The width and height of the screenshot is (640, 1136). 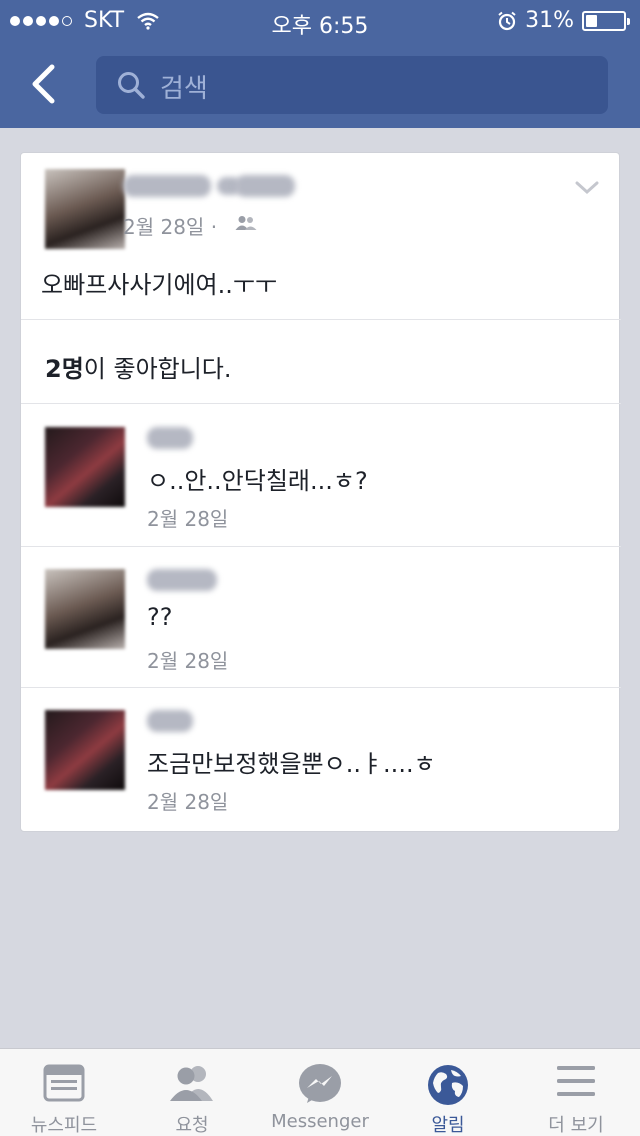 What do you see at coordinates (549, 20) in the screenshot?
I see `battery-percent: 31%` at bounding box center [549, 20].